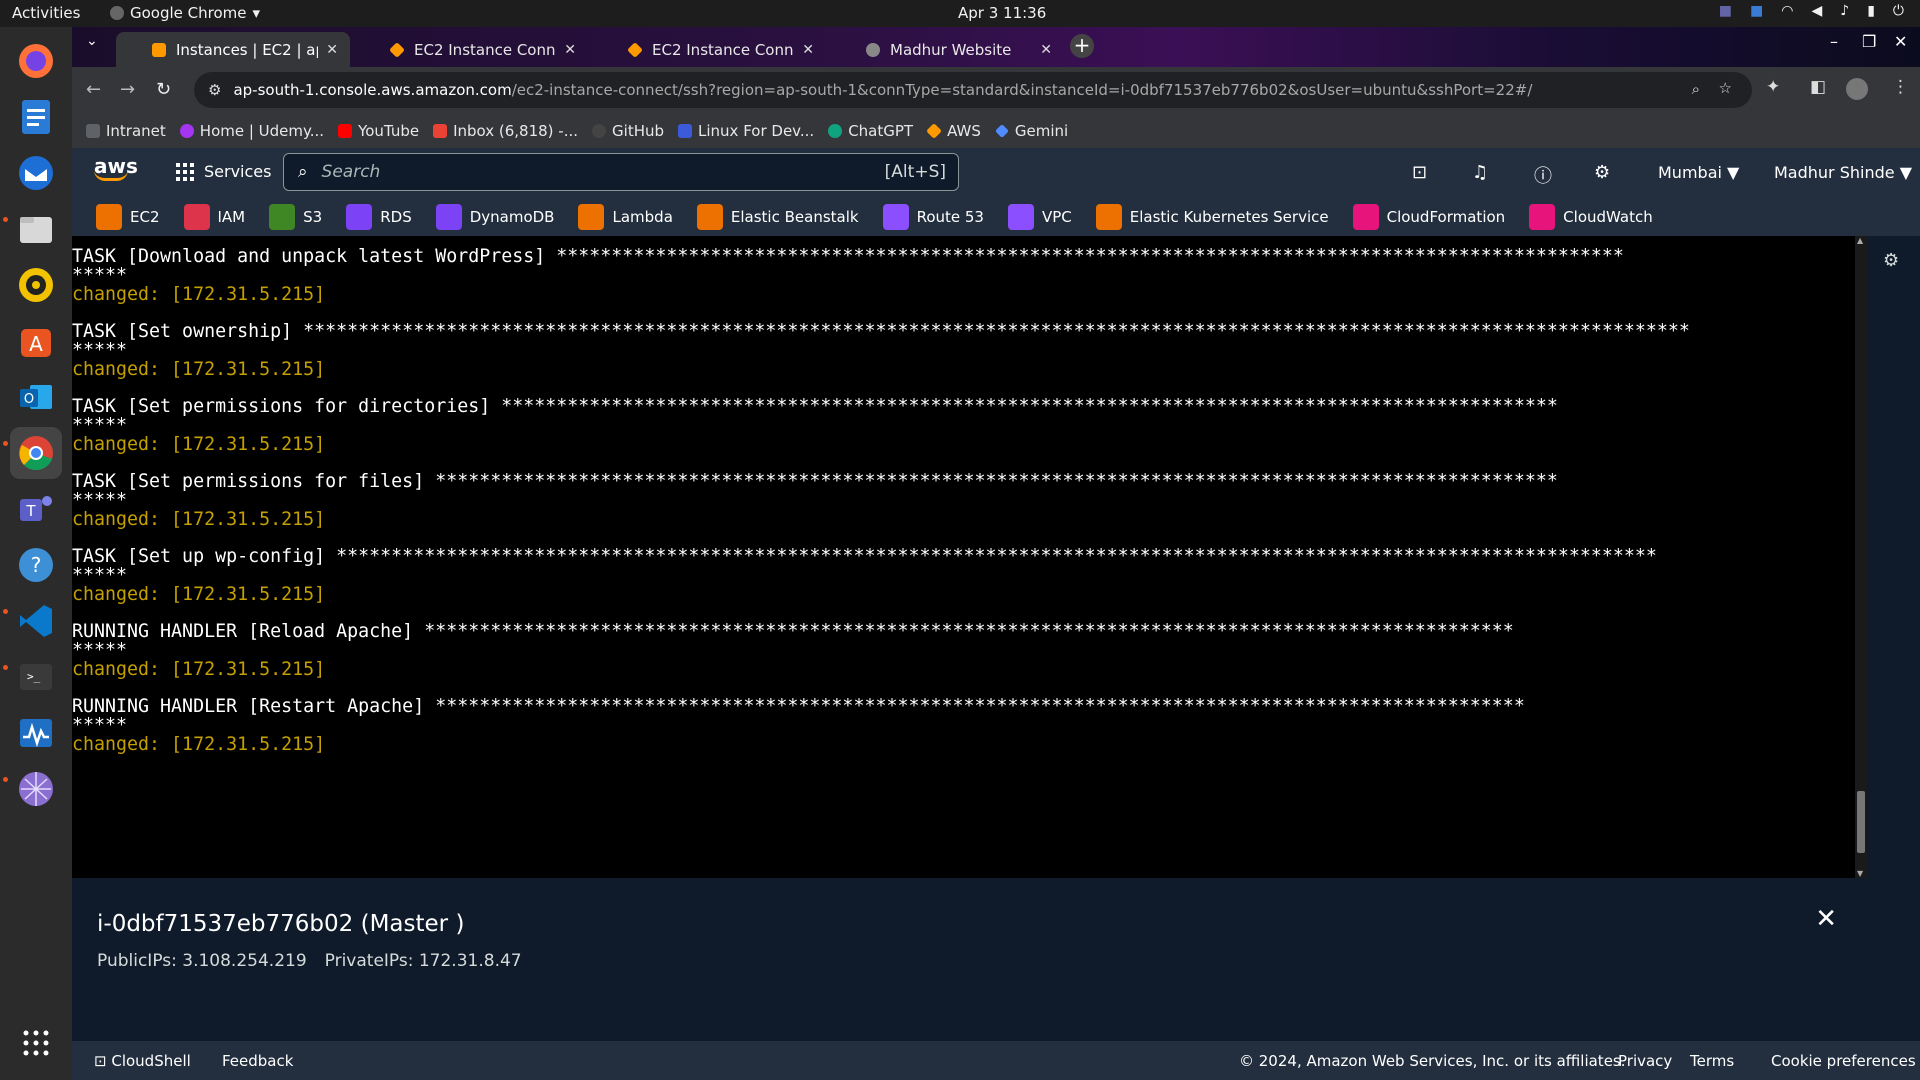 This screenshot has width=1920, height=1080. What do you see at coordinates (1816, 11) in the screenshot?
I see `volume-icon: ◀` at bounding box center [1816, 11].